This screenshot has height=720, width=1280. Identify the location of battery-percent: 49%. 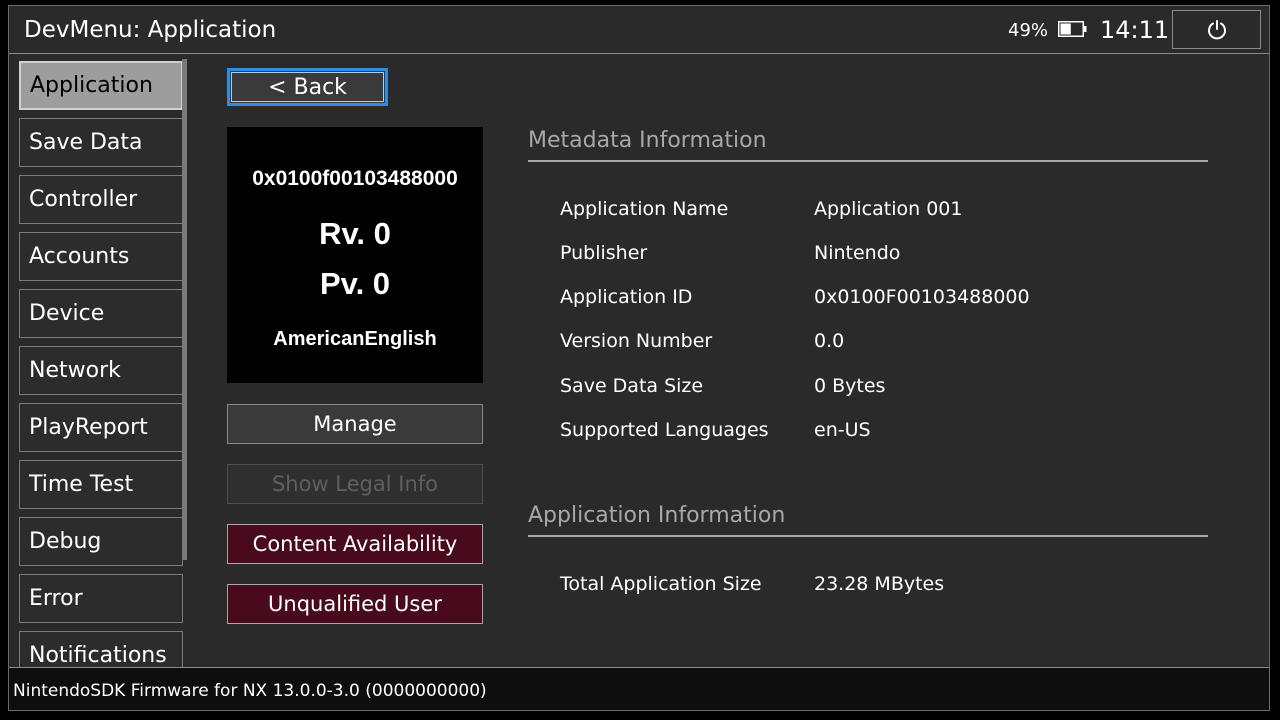
(1028, 30).